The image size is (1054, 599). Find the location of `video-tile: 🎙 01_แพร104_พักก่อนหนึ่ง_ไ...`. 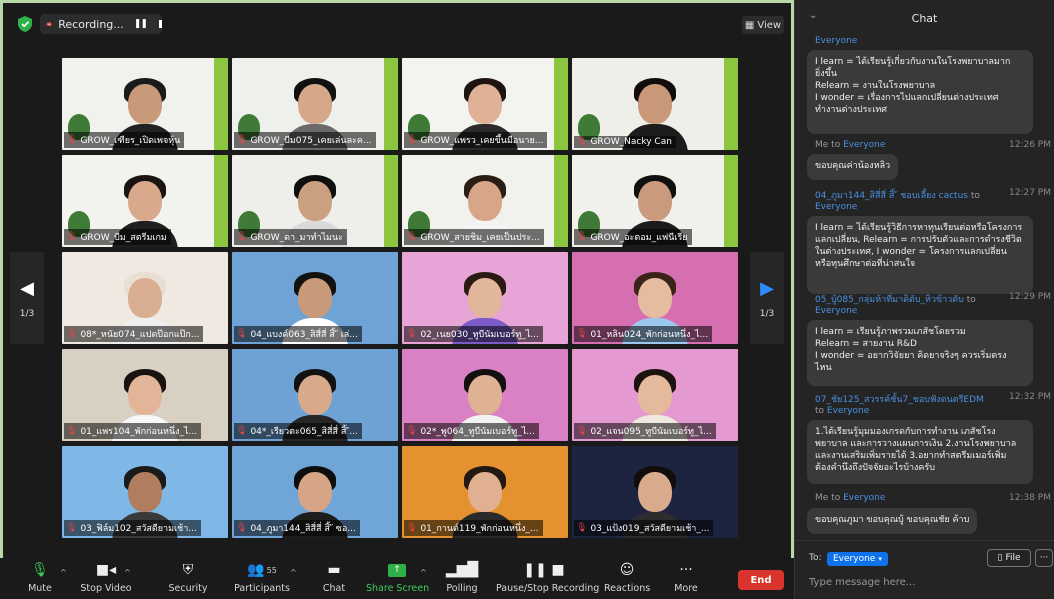

video-tile: 🎙 01_แพร104_พักก่อนหนึ่ง_ไ... is located at coordinates (145, 395).